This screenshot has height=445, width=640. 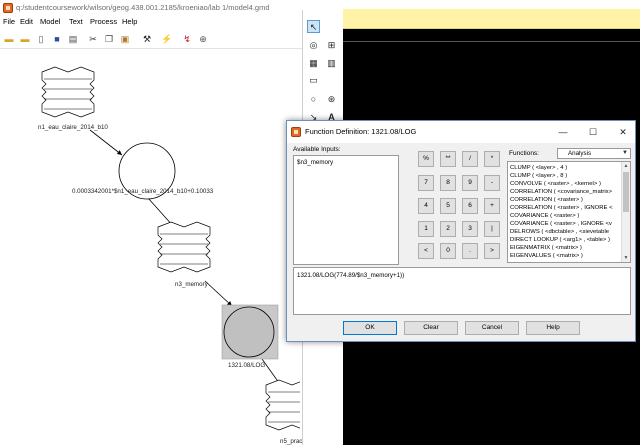 What do you see at coordinates (492, 159) in the screenshot?
I see `key-multiply: *` at bounding box center [492, 159].